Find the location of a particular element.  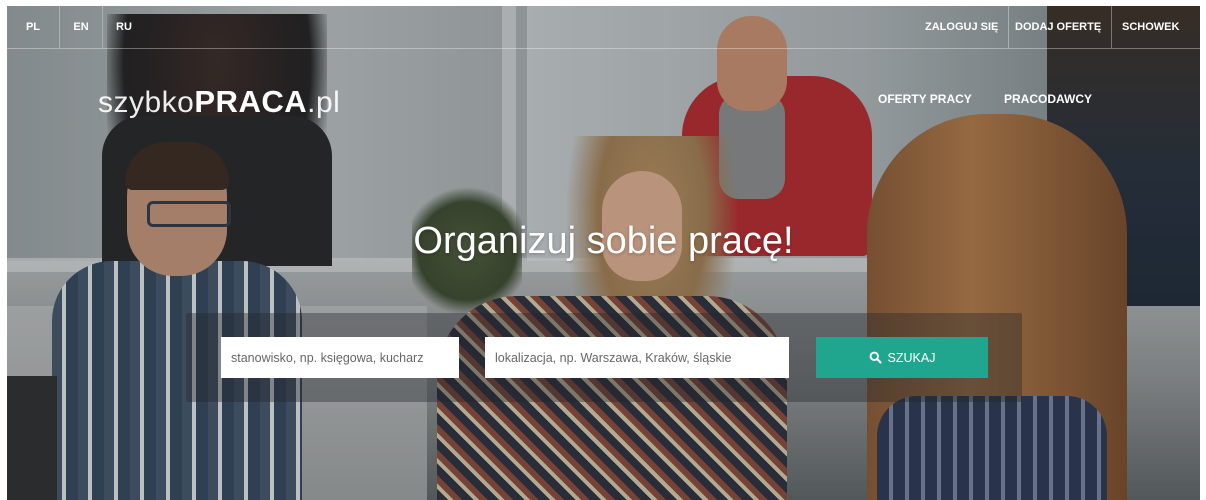

search-button: SZUKAJ is located at coordinates (902, 357).